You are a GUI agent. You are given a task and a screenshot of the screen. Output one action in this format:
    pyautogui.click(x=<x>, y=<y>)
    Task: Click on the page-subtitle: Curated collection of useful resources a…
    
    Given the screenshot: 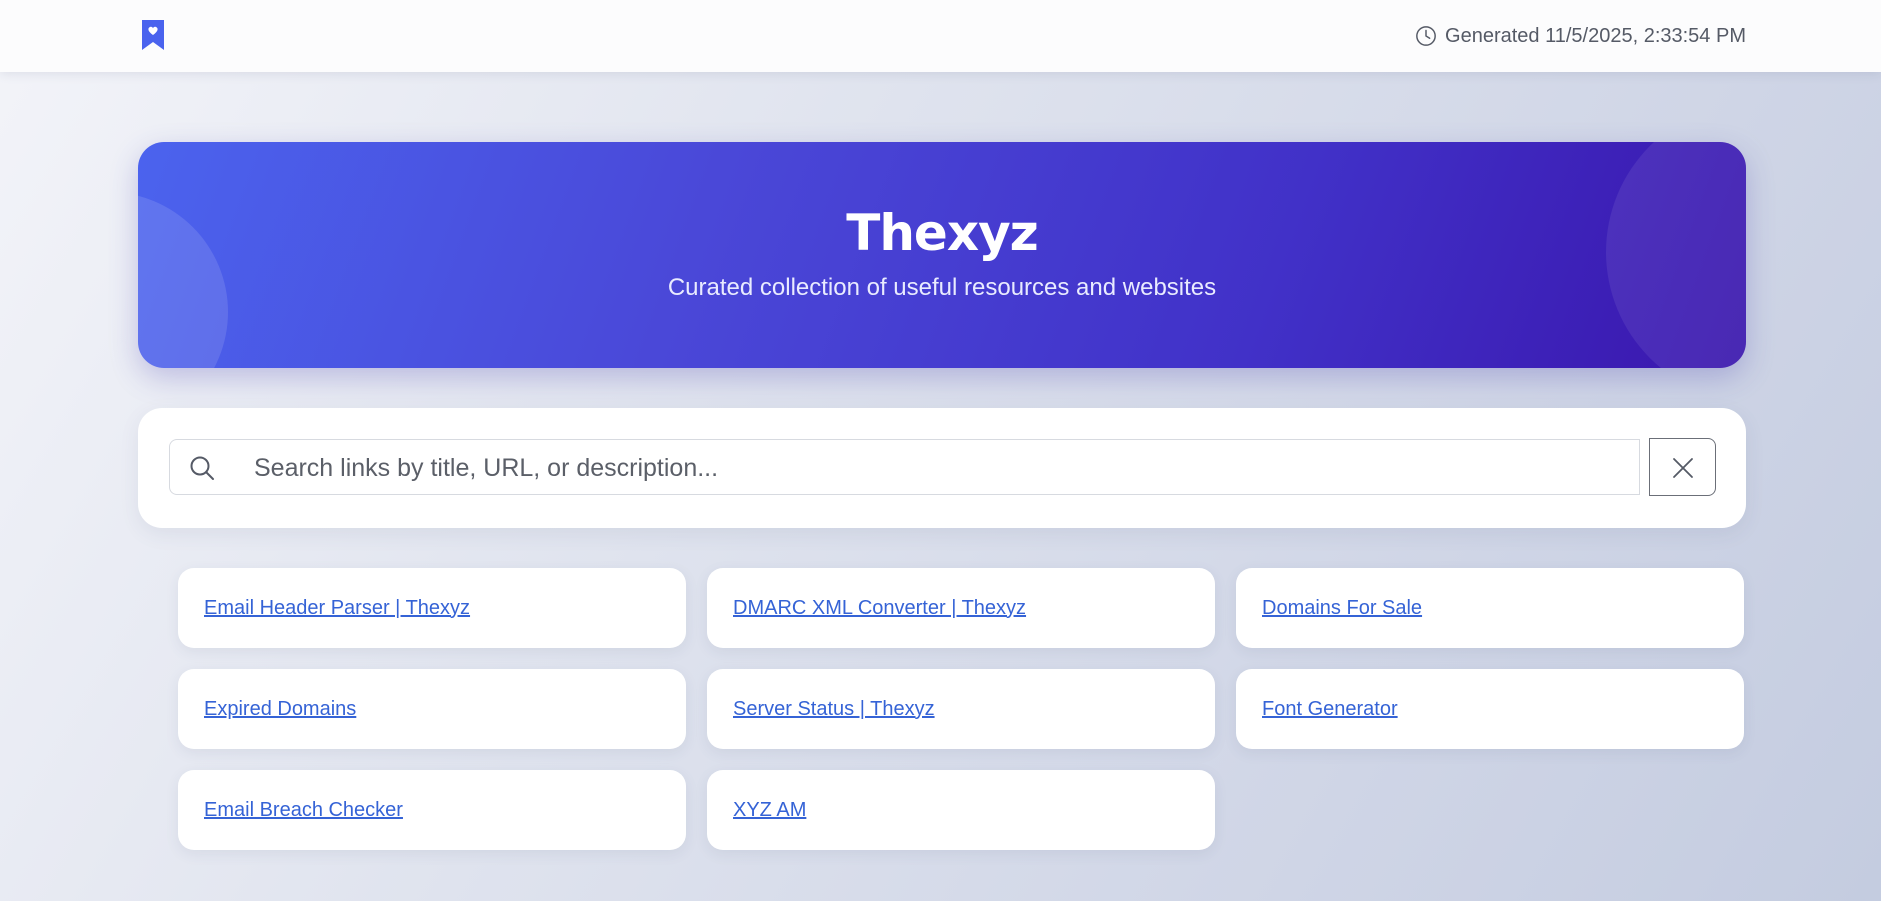 What is the action you would take?
    pyautogui.click(x=942, y=287)
    